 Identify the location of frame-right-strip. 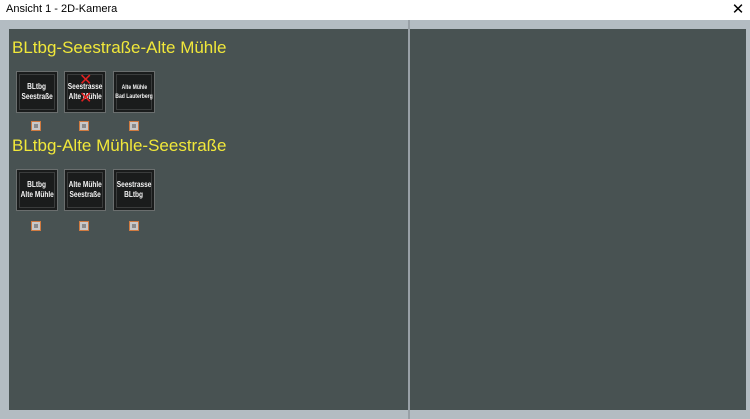
(748, 219).